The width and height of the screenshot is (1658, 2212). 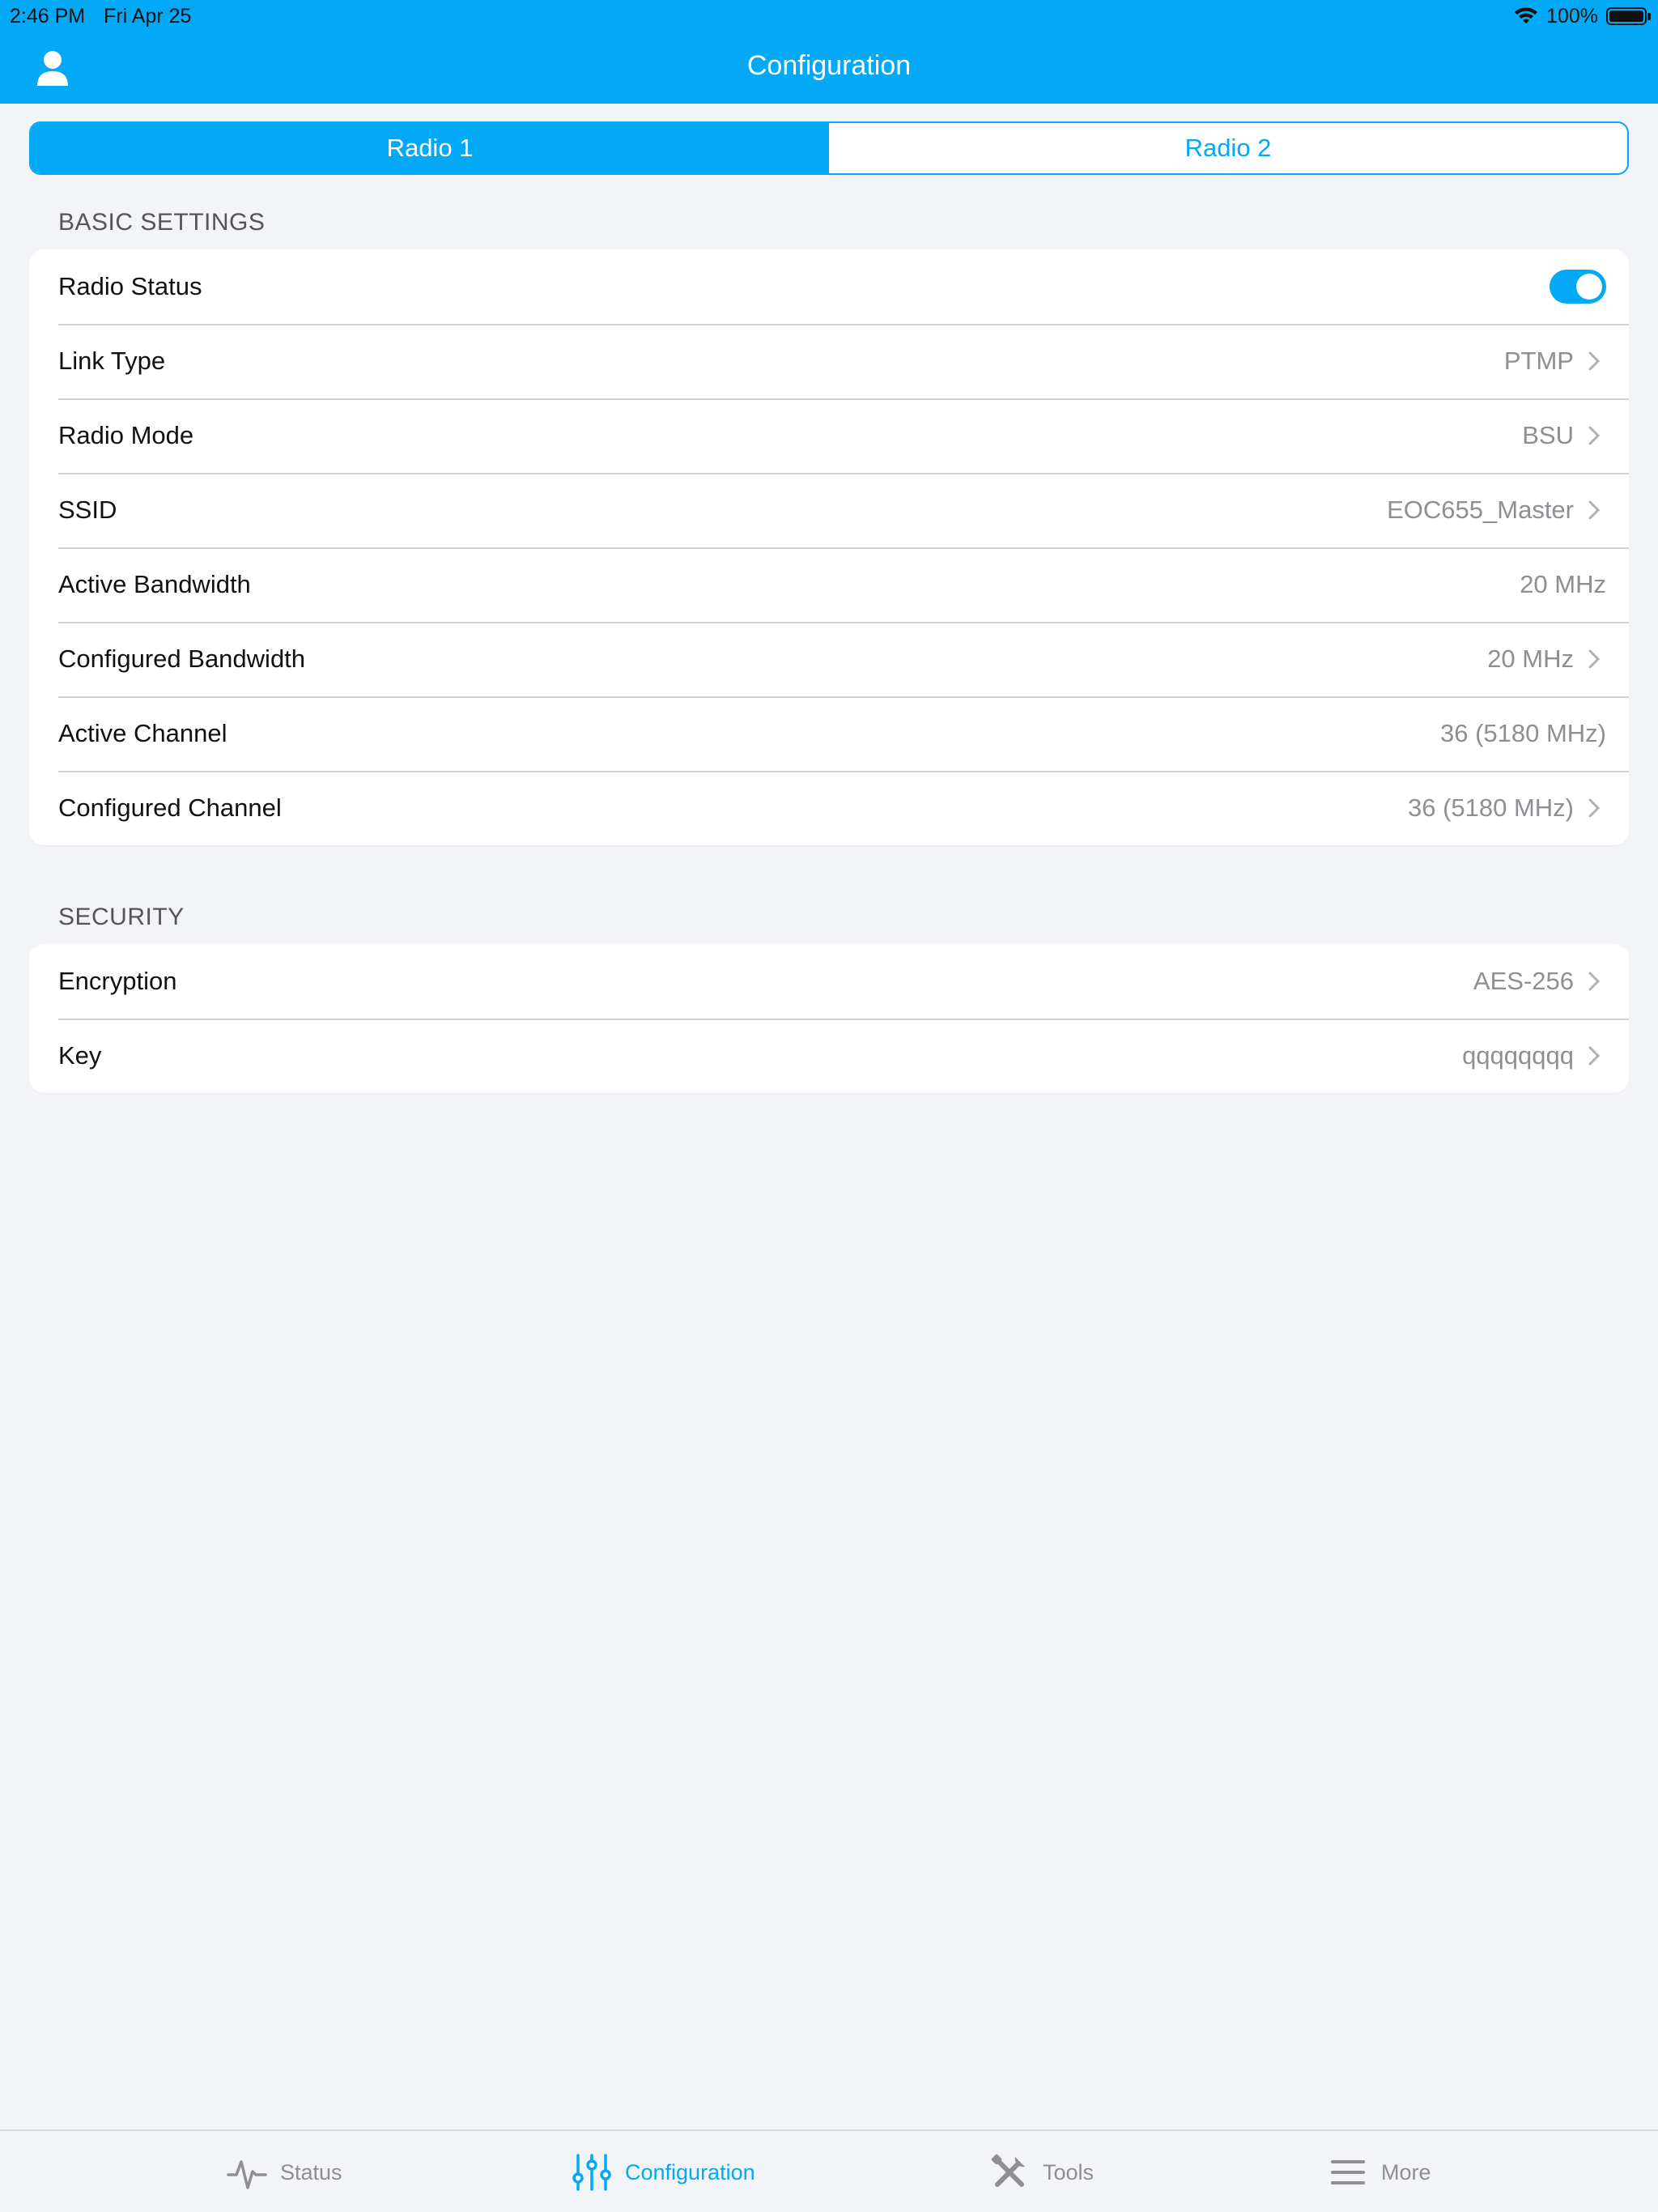 What do you see at coordinates (1379, 2172) in the screenshot?
I see `tab-more: More` at bounding box center [1379, 2172].